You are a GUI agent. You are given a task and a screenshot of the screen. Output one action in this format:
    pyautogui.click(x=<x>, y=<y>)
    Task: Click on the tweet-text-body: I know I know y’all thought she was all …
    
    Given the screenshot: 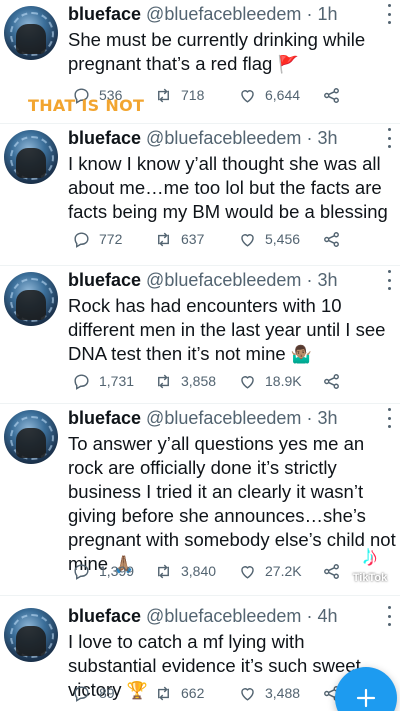 What is the action you would take?
    pyautogui.click(x=228, y=187)
    